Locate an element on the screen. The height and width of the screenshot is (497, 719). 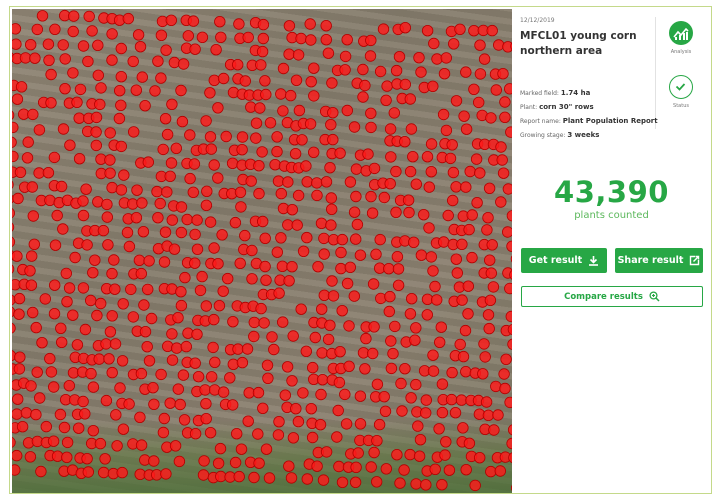
compare-results-button: Compare results is located at coordinates (612, 296).